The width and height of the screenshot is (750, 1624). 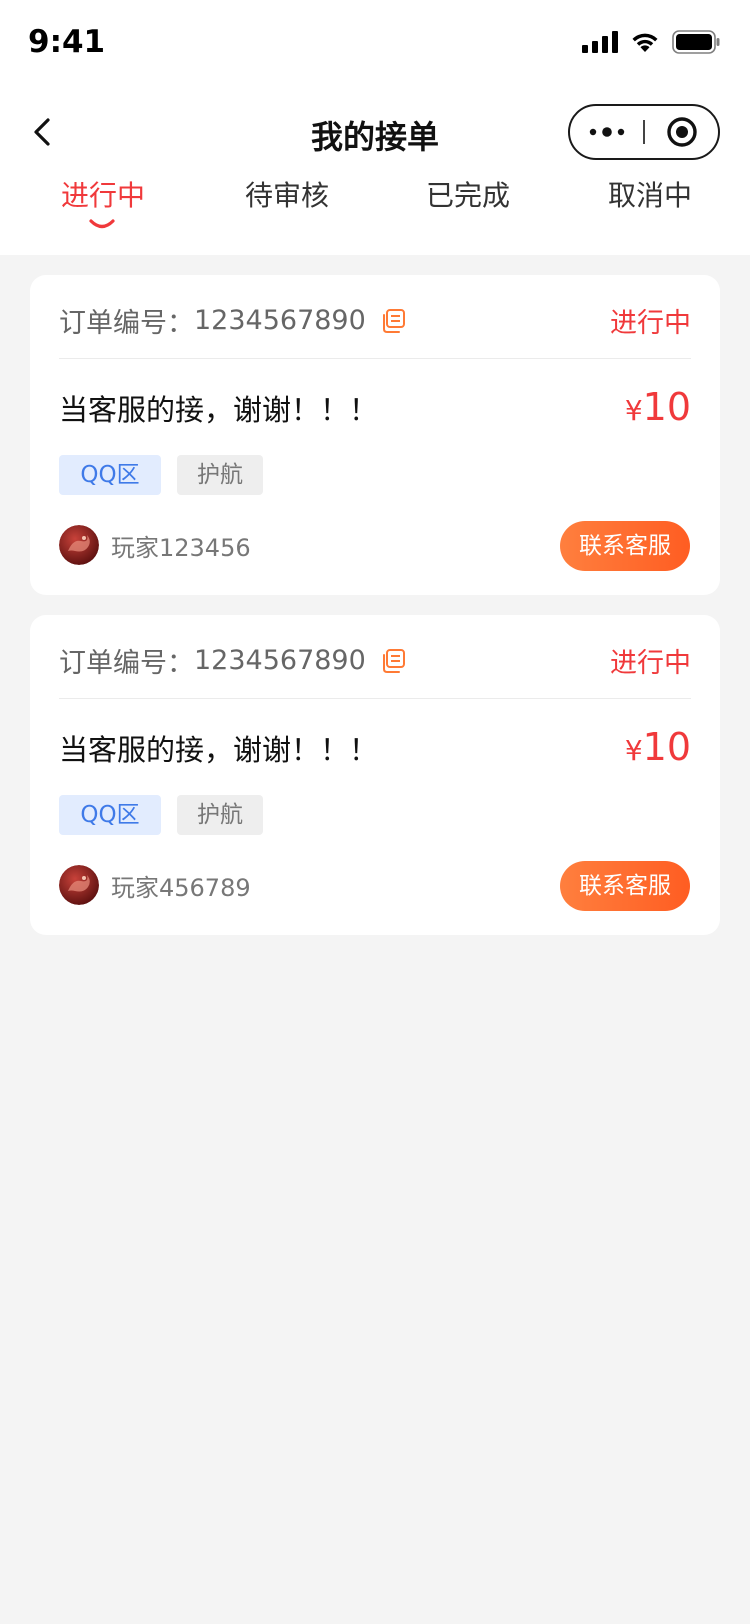 What do you see at coordinates (650, 194) in the screenshot?
I see `tab-cancelling: 取消中` at bounding box center [650, 194].